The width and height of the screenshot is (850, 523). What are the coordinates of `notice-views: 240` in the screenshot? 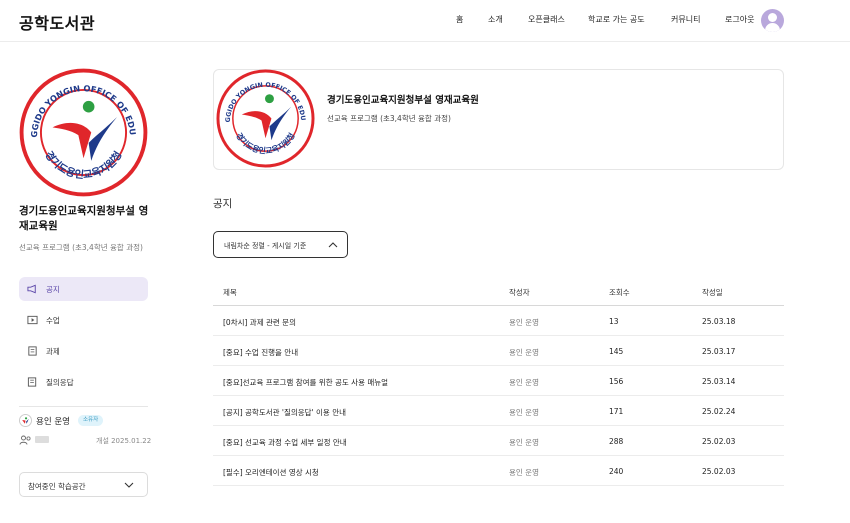 It's located at (616, 471).